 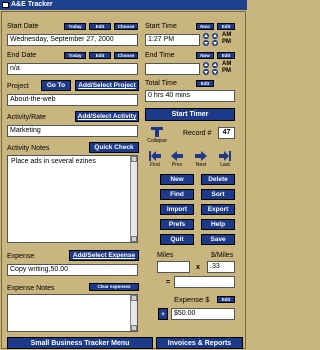 What do you see at coordinates (126, 55) in the screenshot?
I see `end-date-choose-button: Choose` at bounding box center [126, 55].